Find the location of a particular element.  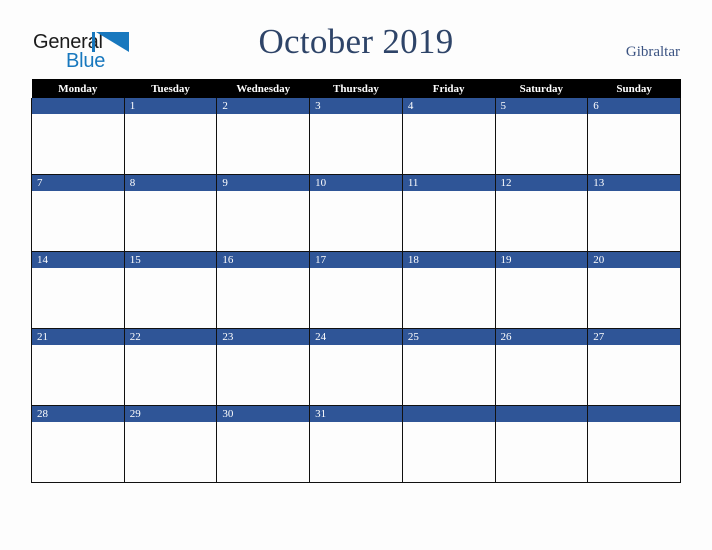

calendar-day-cell: 19 is located at coordinates (541, 290).